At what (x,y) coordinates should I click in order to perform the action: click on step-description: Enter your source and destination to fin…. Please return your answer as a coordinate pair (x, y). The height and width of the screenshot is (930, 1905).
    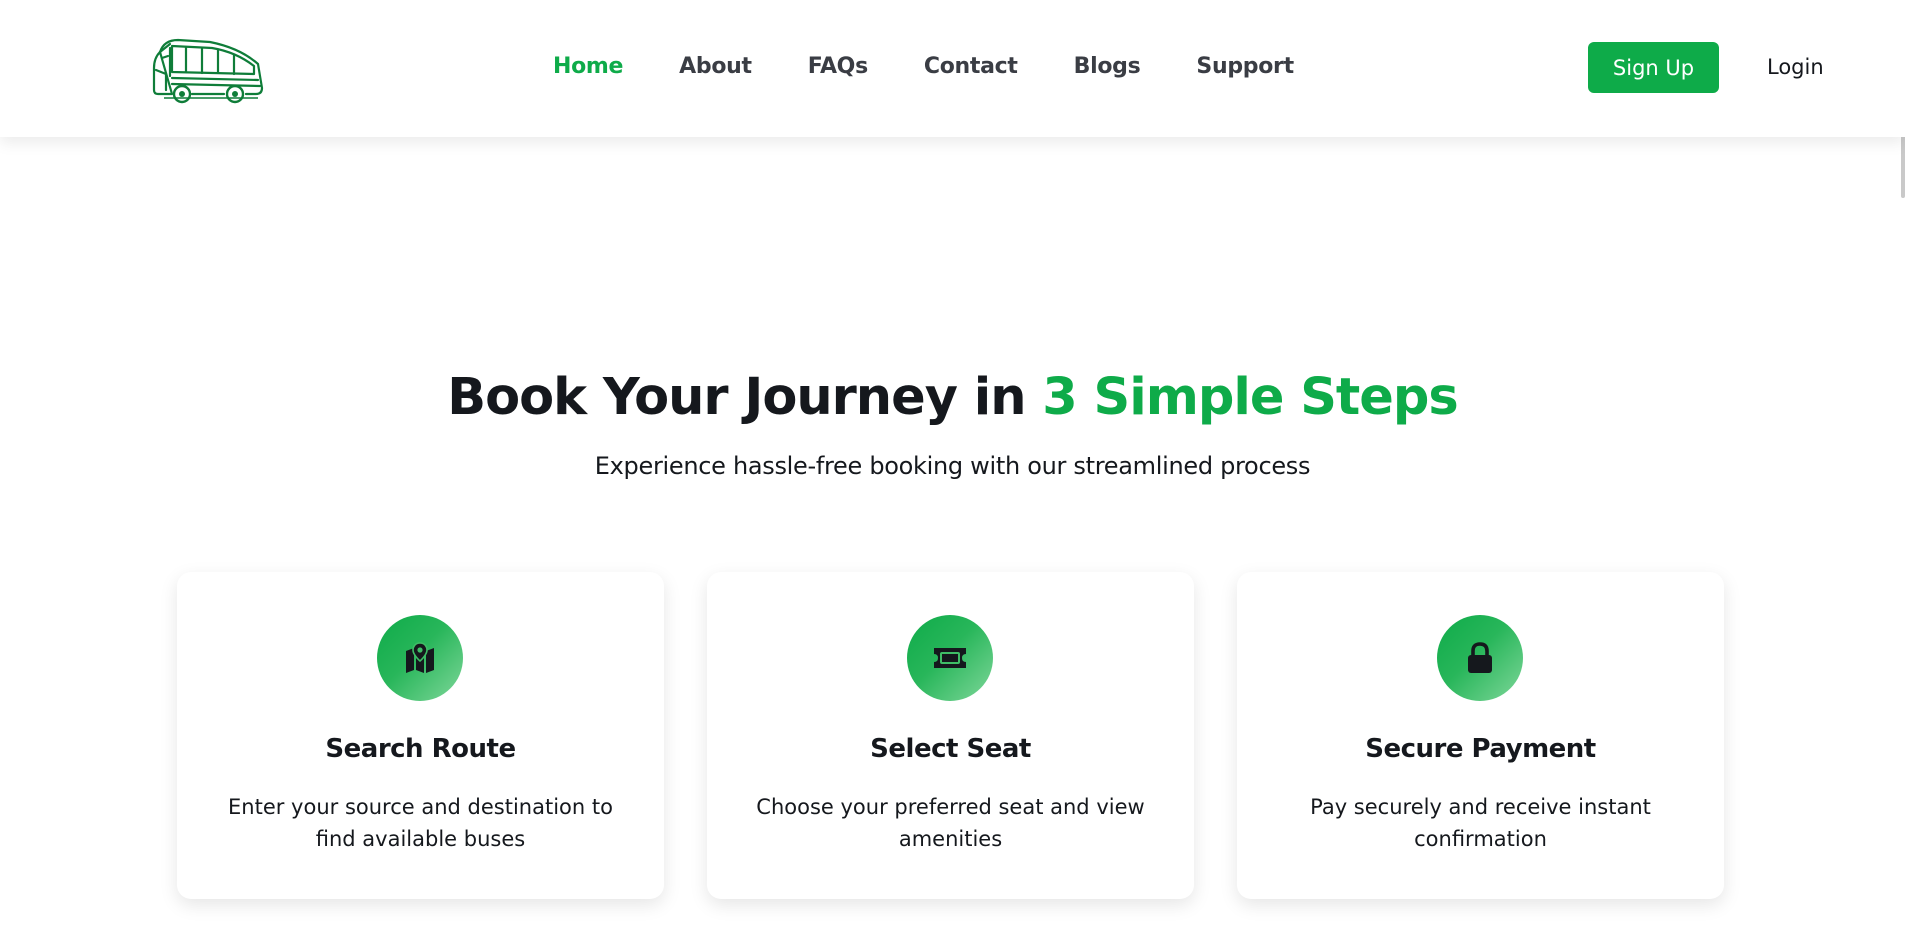
    Looking at the image, I should click on (420, 823).